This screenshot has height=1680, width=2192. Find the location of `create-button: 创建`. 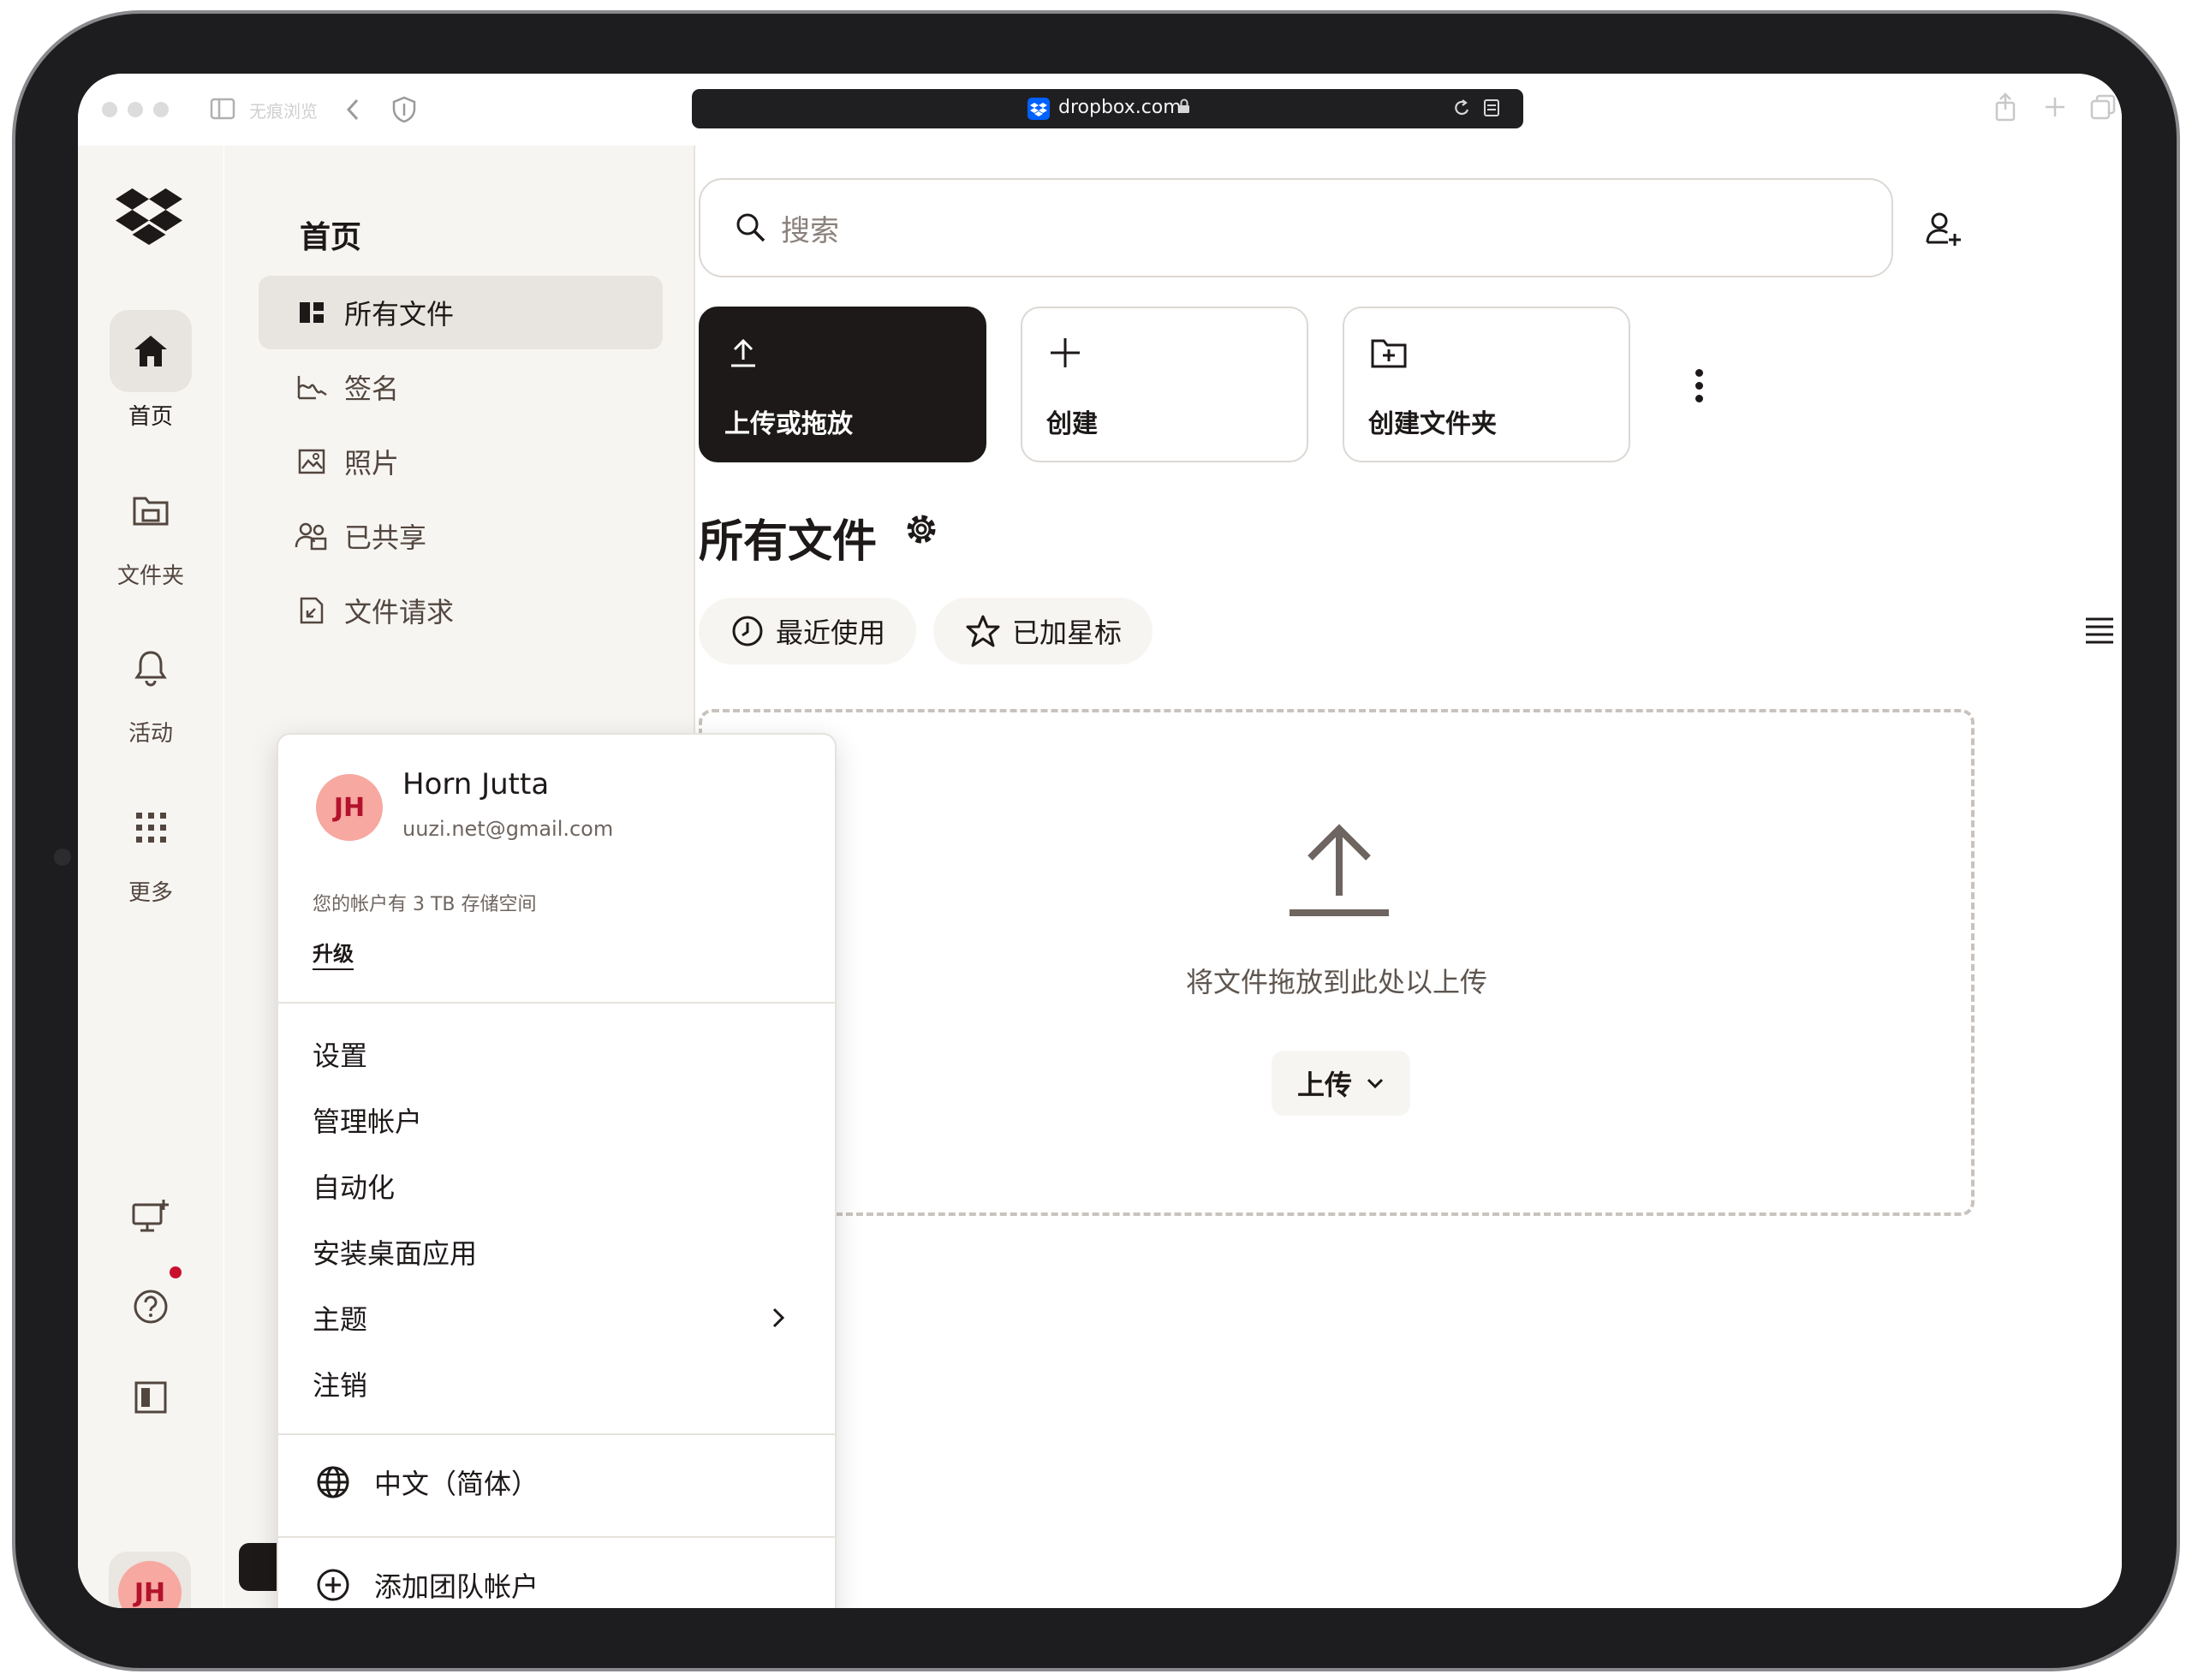

create-button: 创建 is located at coordinates (1164, 384).